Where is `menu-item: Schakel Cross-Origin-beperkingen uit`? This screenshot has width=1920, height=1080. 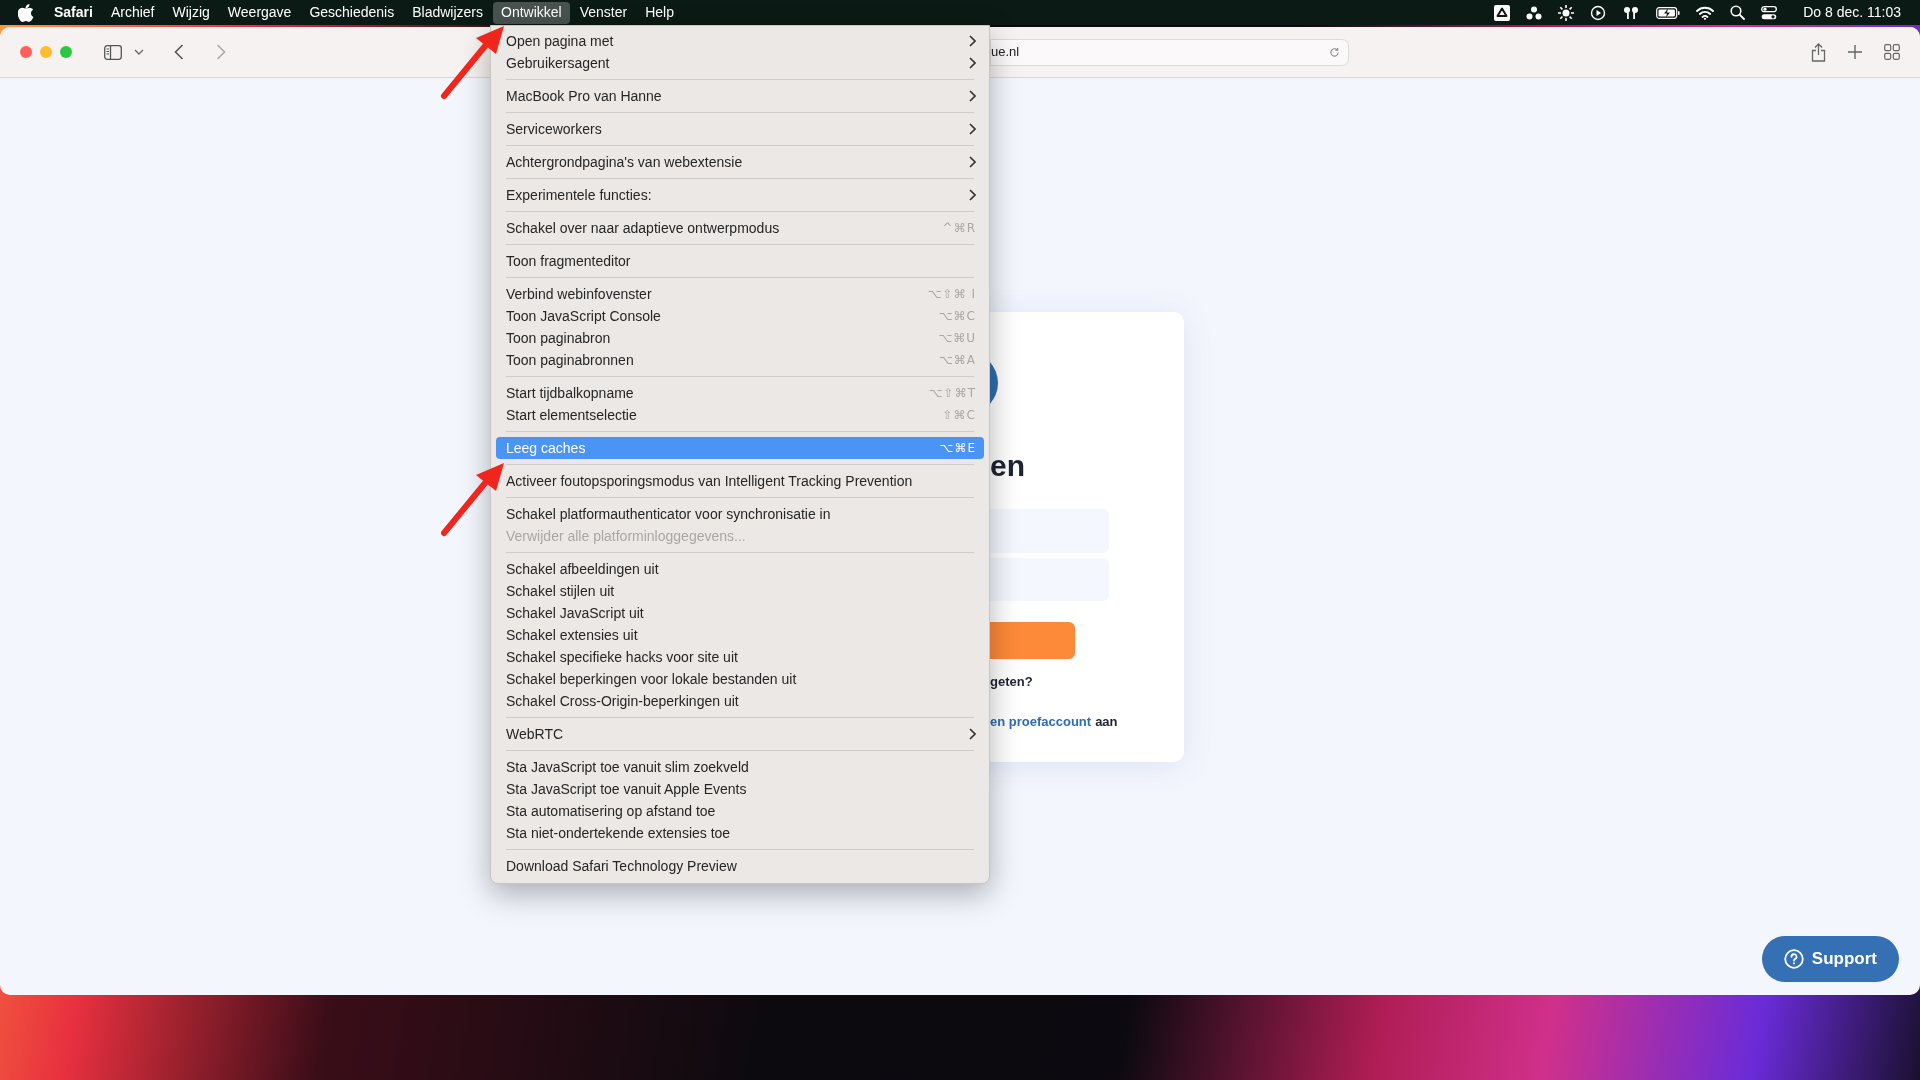
menu-item: Schakel Cross-Origin-beperkingen uit is located at coordinates (740, 701).